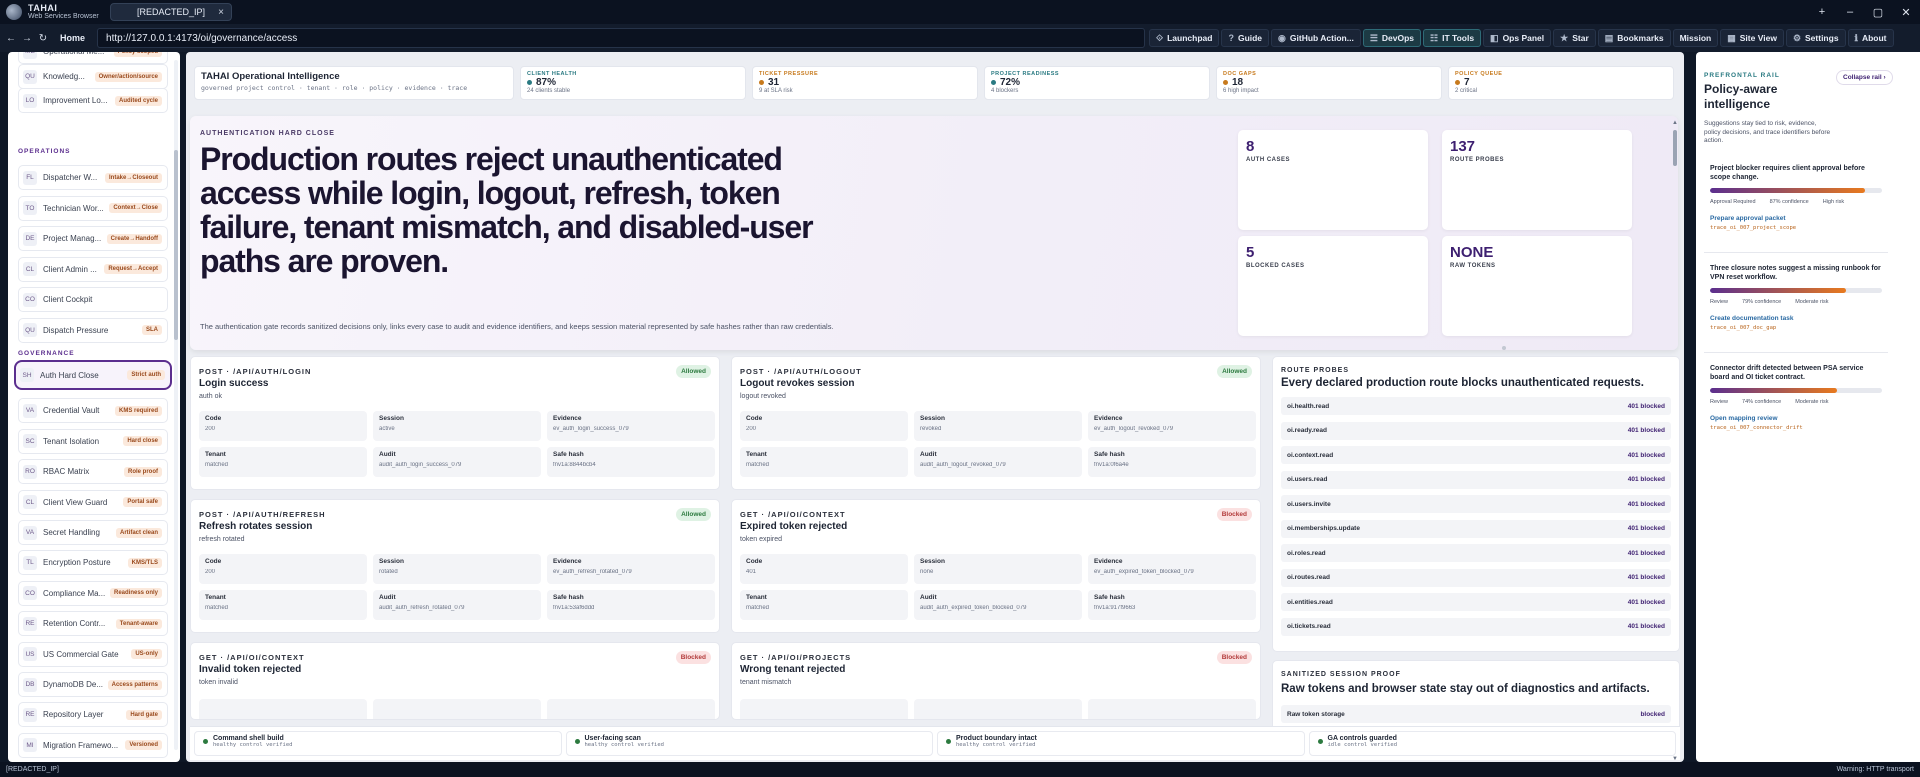 The image size is (1920, 777). Describe the element at coordinates (1878, 12) in the screenshot. I see `maximize-icon: ▢` at that location.